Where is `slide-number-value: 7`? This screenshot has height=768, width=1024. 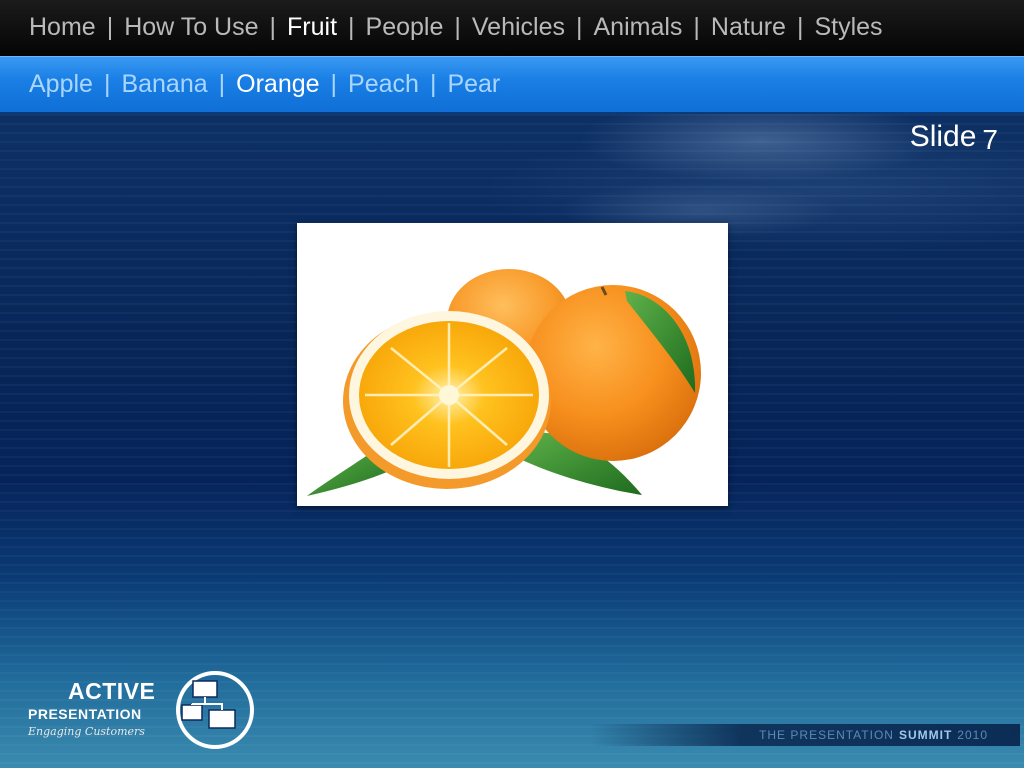
slide-number-value: 7 is located at coordinates (990, 139).